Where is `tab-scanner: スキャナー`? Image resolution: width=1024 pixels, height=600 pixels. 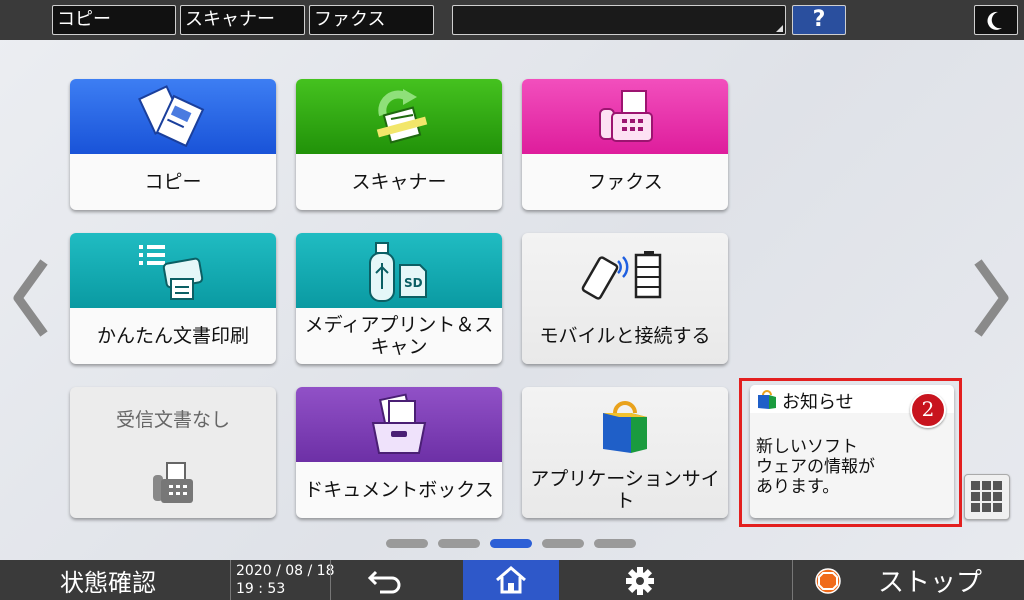
tab-scanner: スキャナー is located at coordinates (242, 20).